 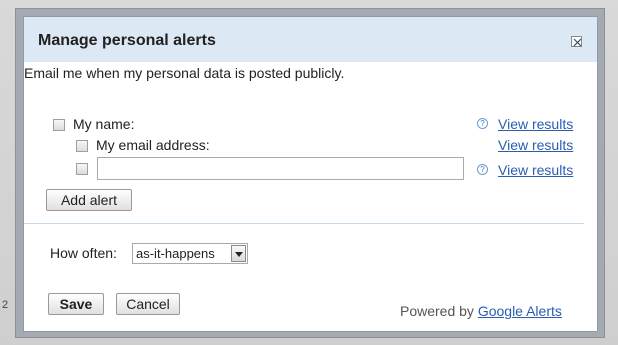 What do you see at coordinates (304, 223) in the screenshot?
I see `divider` at bounding box center [304, 223].